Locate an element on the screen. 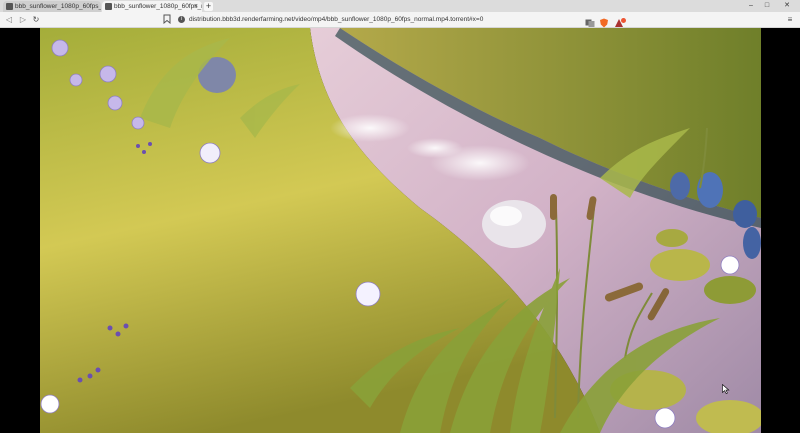 This screenshot has height=433, width=800. brave-rewards-icon: 1 is located at coordinates (620, 20).